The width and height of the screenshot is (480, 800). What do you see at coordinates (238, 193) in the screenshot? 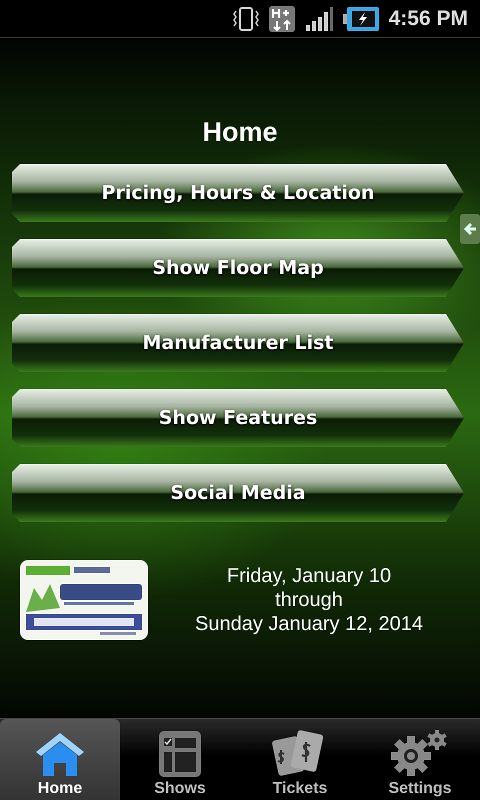
I see `menu-button: Pricing, Hours & Location` at bounding box center [238, 193].